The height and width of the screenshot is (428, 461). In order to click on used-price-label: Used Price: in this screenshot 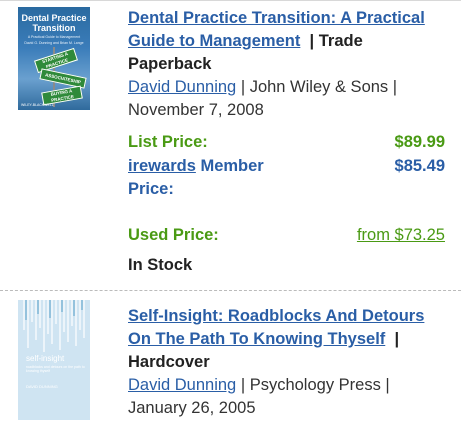, I will do `click(173, 235)`.